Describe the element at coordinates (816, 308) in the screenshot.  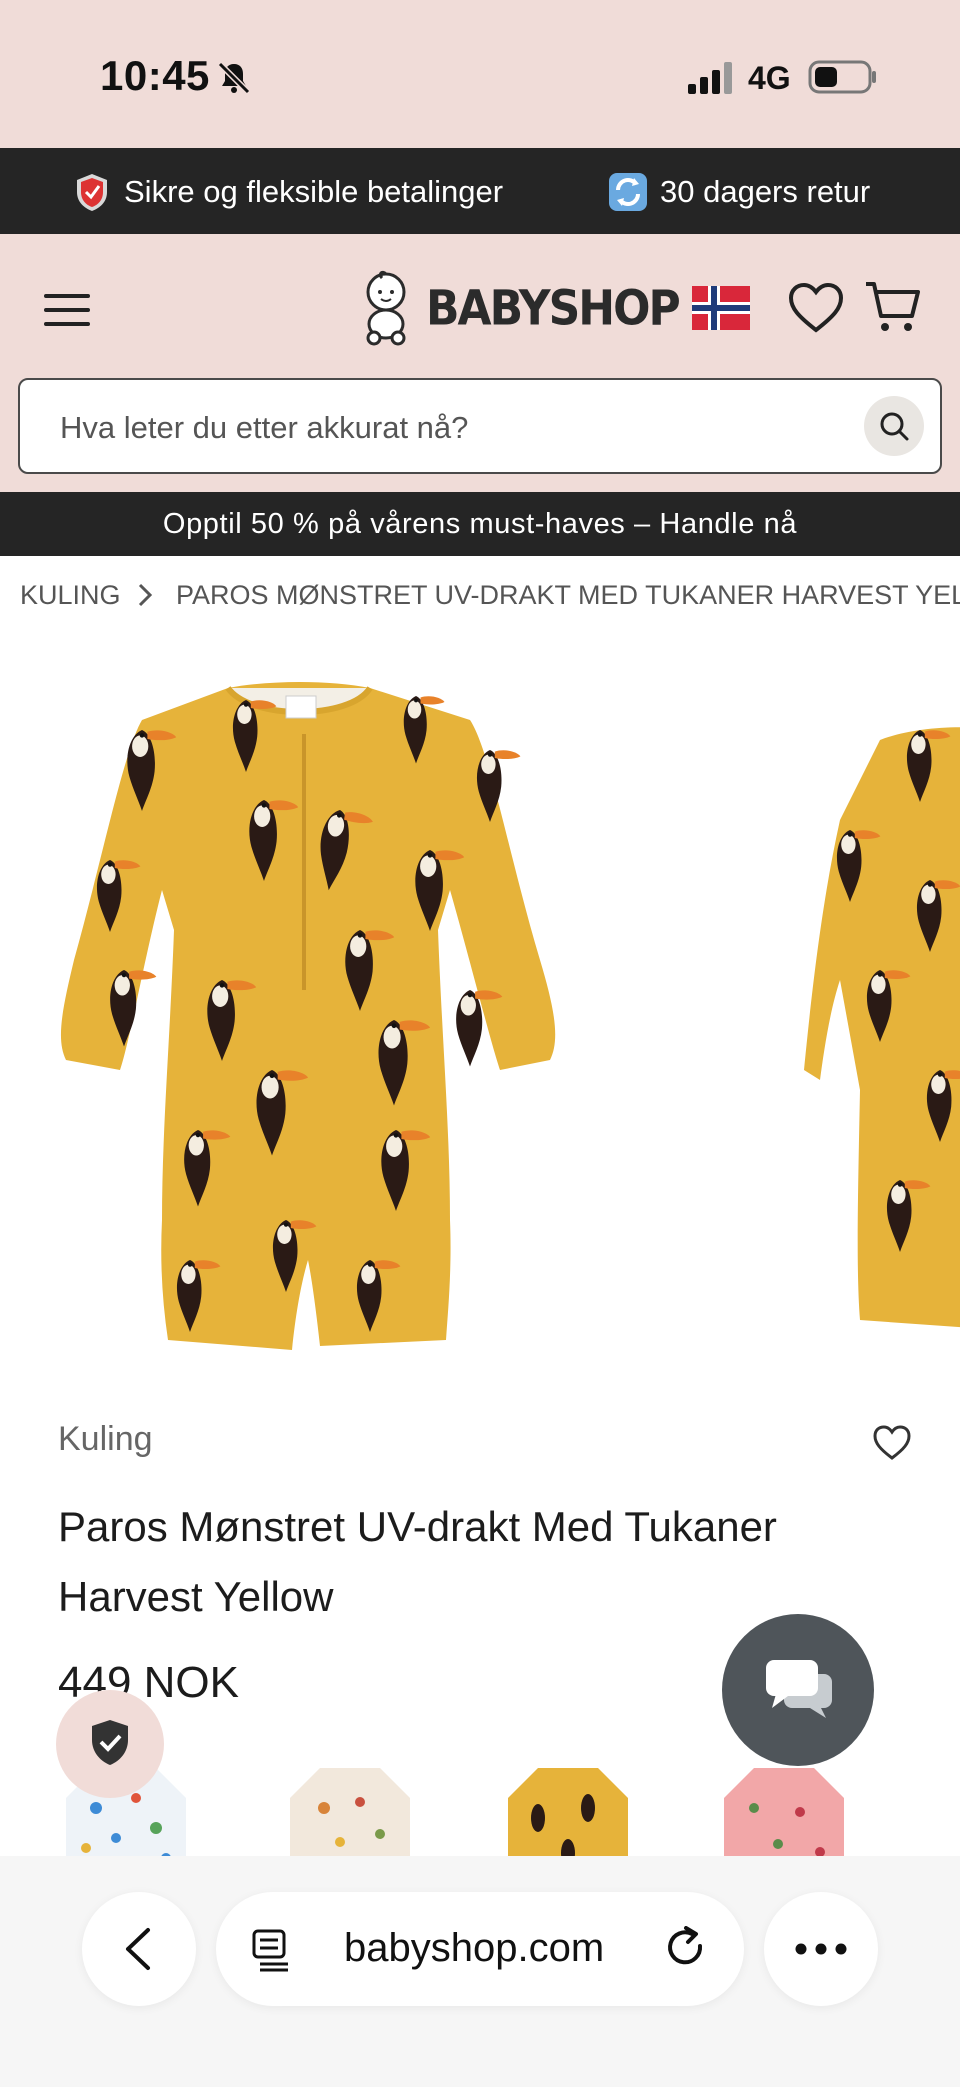
I see `heart-icon` at that location.